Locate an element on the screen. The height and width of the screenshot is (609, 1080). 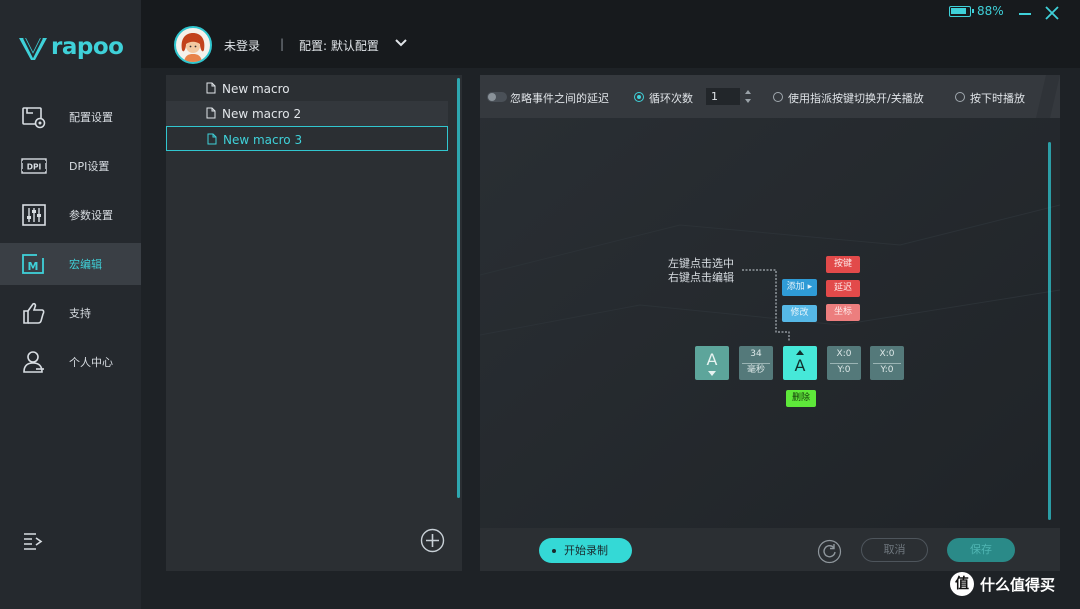
watermark-text: 什么值得买 is located at coordinates (1018, 584).